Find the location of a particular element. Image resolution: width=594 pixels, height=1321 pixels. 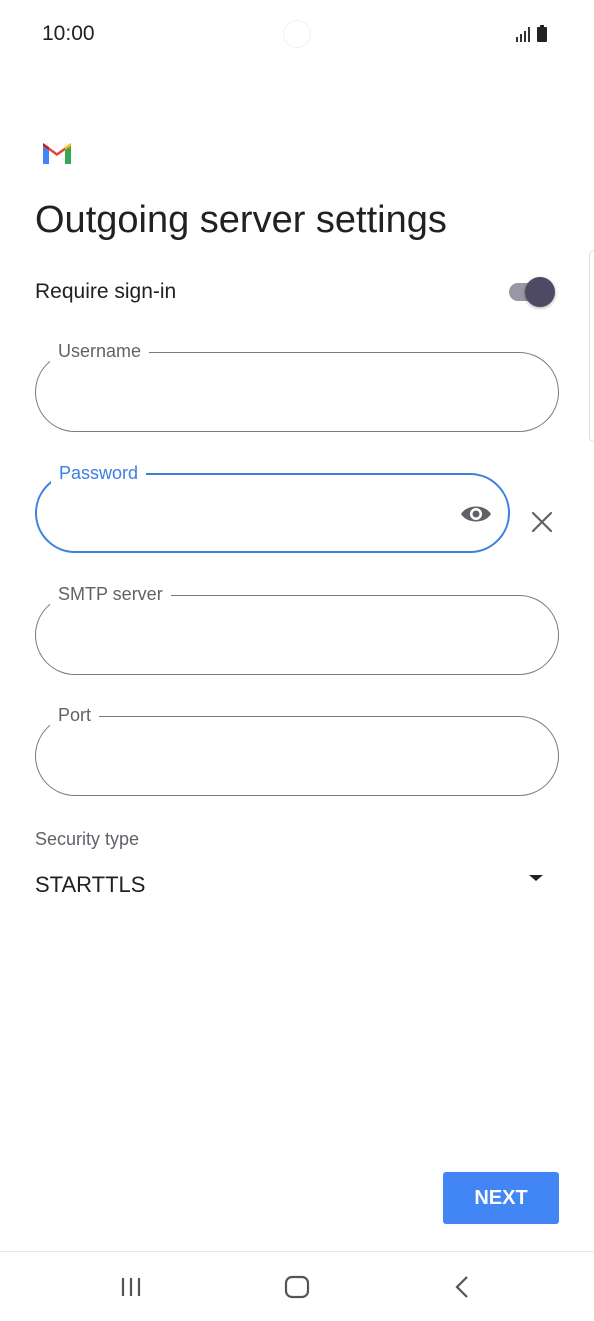

port-input is located at coordinates (278, 754).